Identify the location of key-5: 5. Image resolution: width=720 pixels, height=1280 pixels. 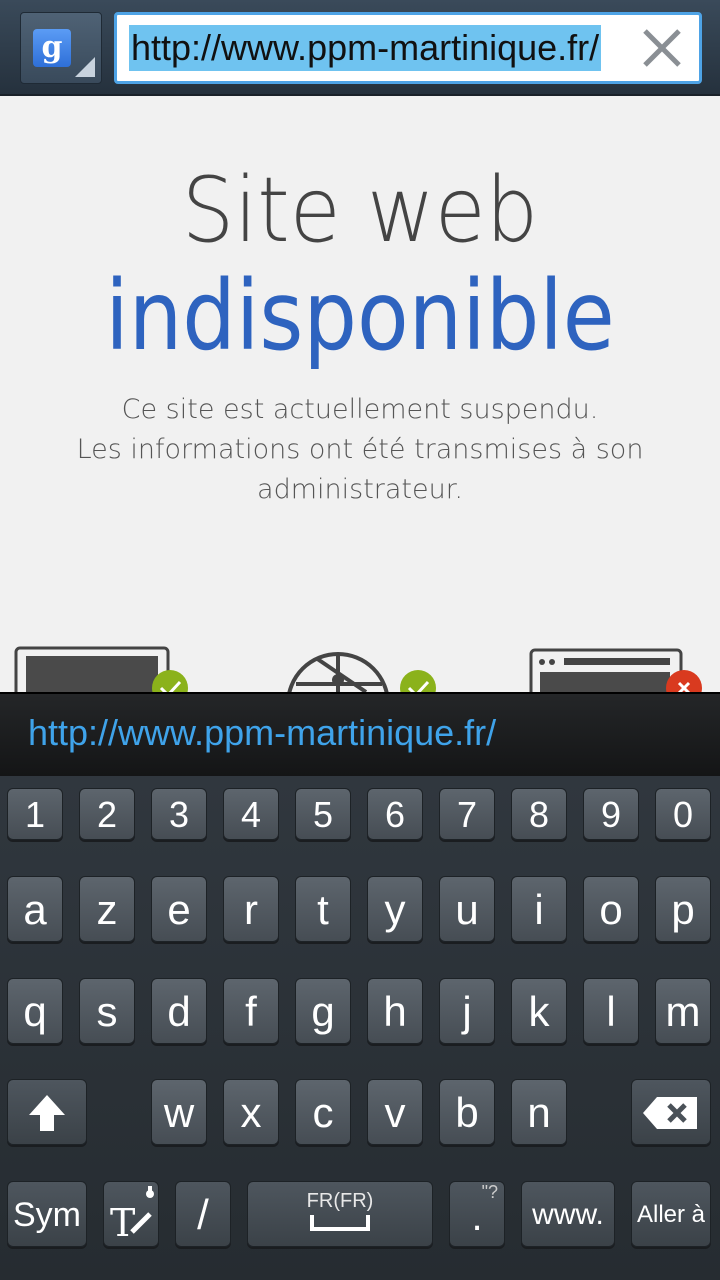
(323, 814).